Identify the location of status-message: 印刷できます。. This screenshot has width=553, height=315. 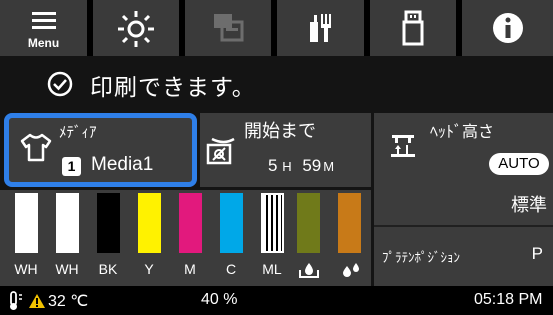
(173, 88).